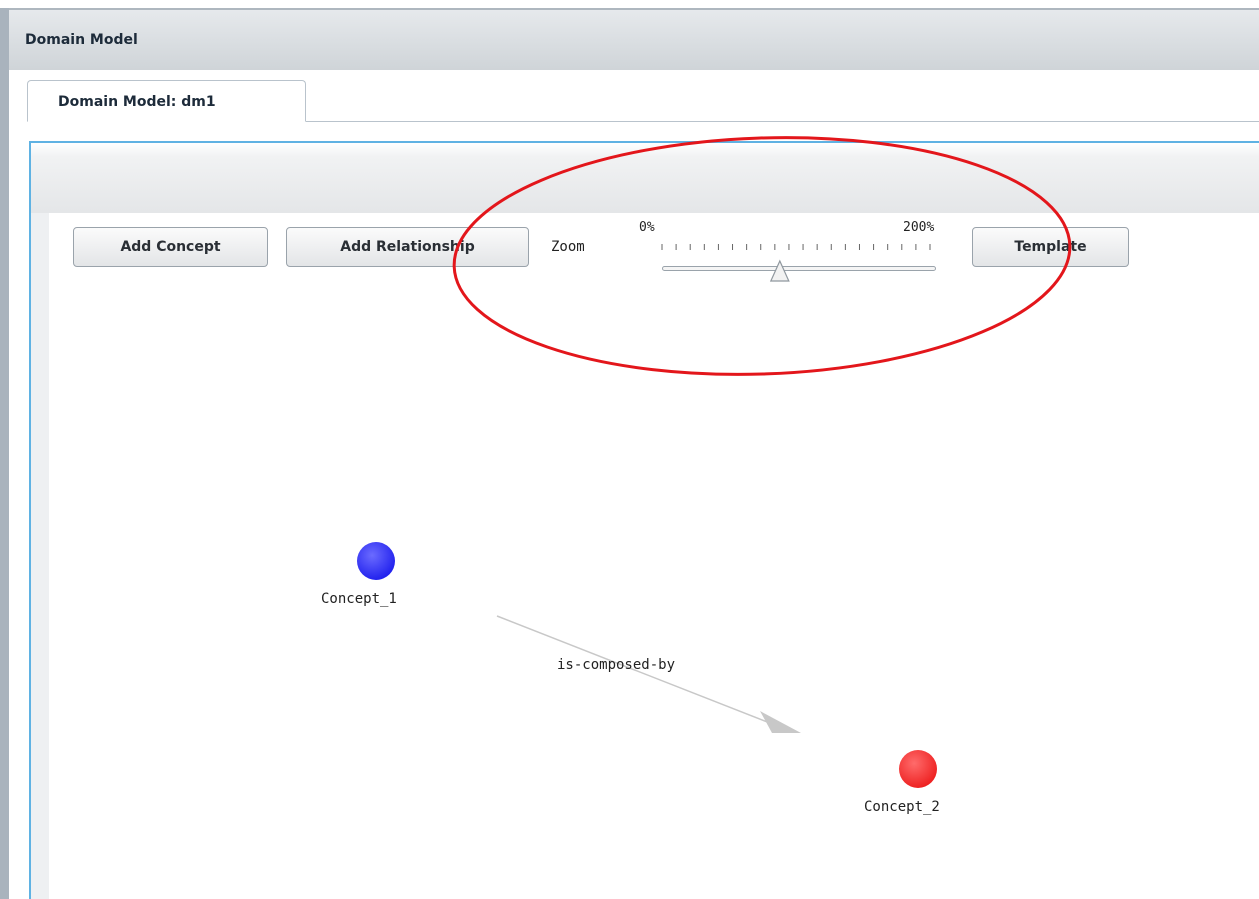  What do you see at coordinates (647, 227) in the screenshot?
I see `zoom-min-label: 0%` at bounding box center [647, 227].